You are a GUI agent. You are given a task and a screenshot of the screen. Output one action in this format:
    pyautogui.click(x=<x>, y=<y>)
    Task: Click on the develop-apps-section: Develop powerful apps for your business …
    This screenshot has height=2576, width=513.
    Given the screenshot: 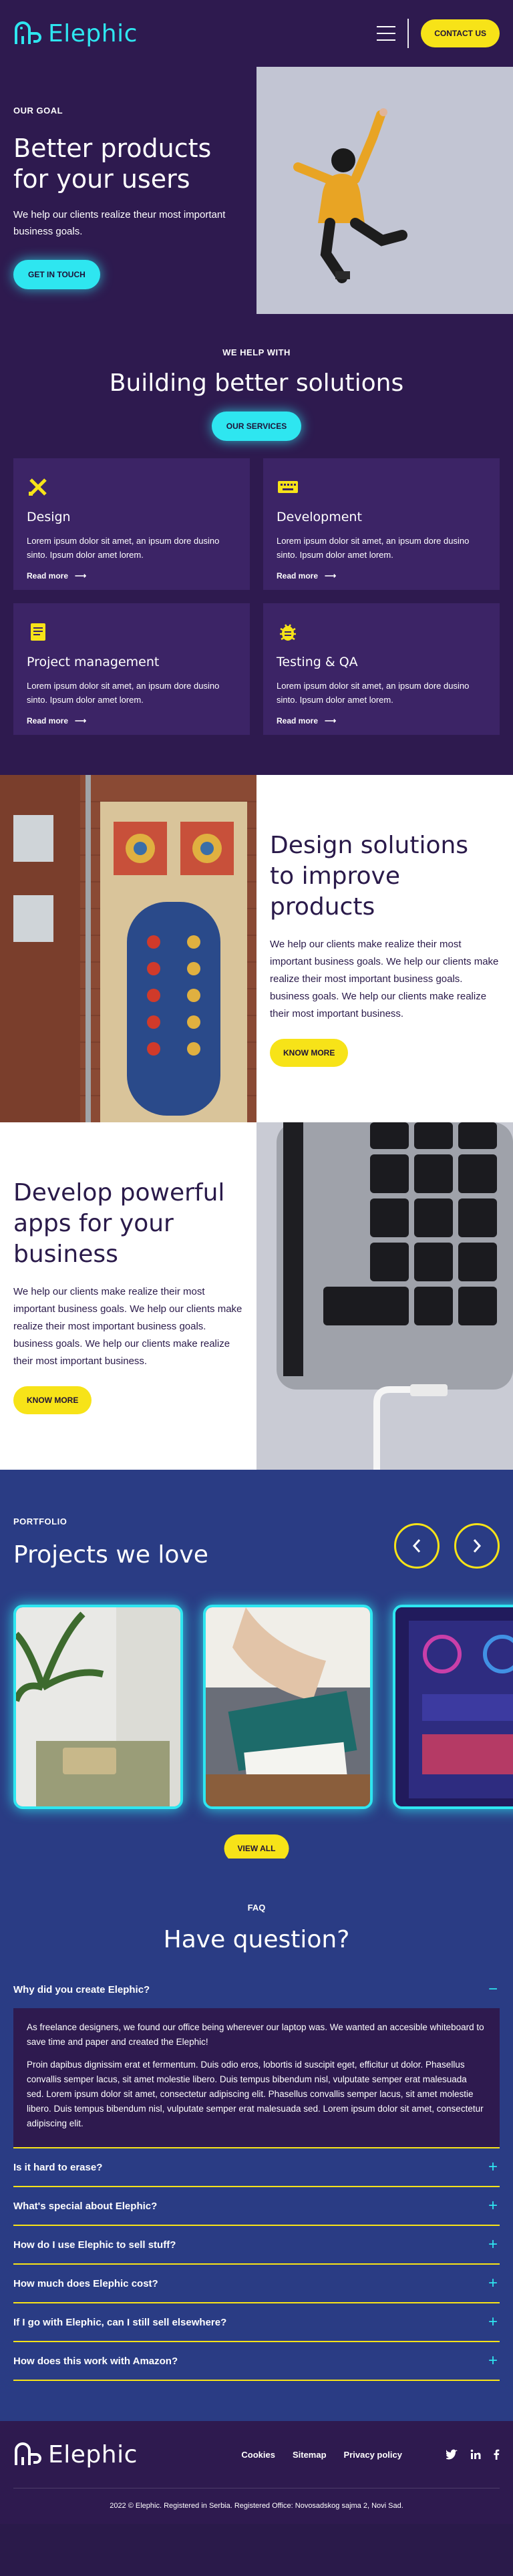 What is the action you would take?
    pyautogui.click(x=256, y=1296)
    